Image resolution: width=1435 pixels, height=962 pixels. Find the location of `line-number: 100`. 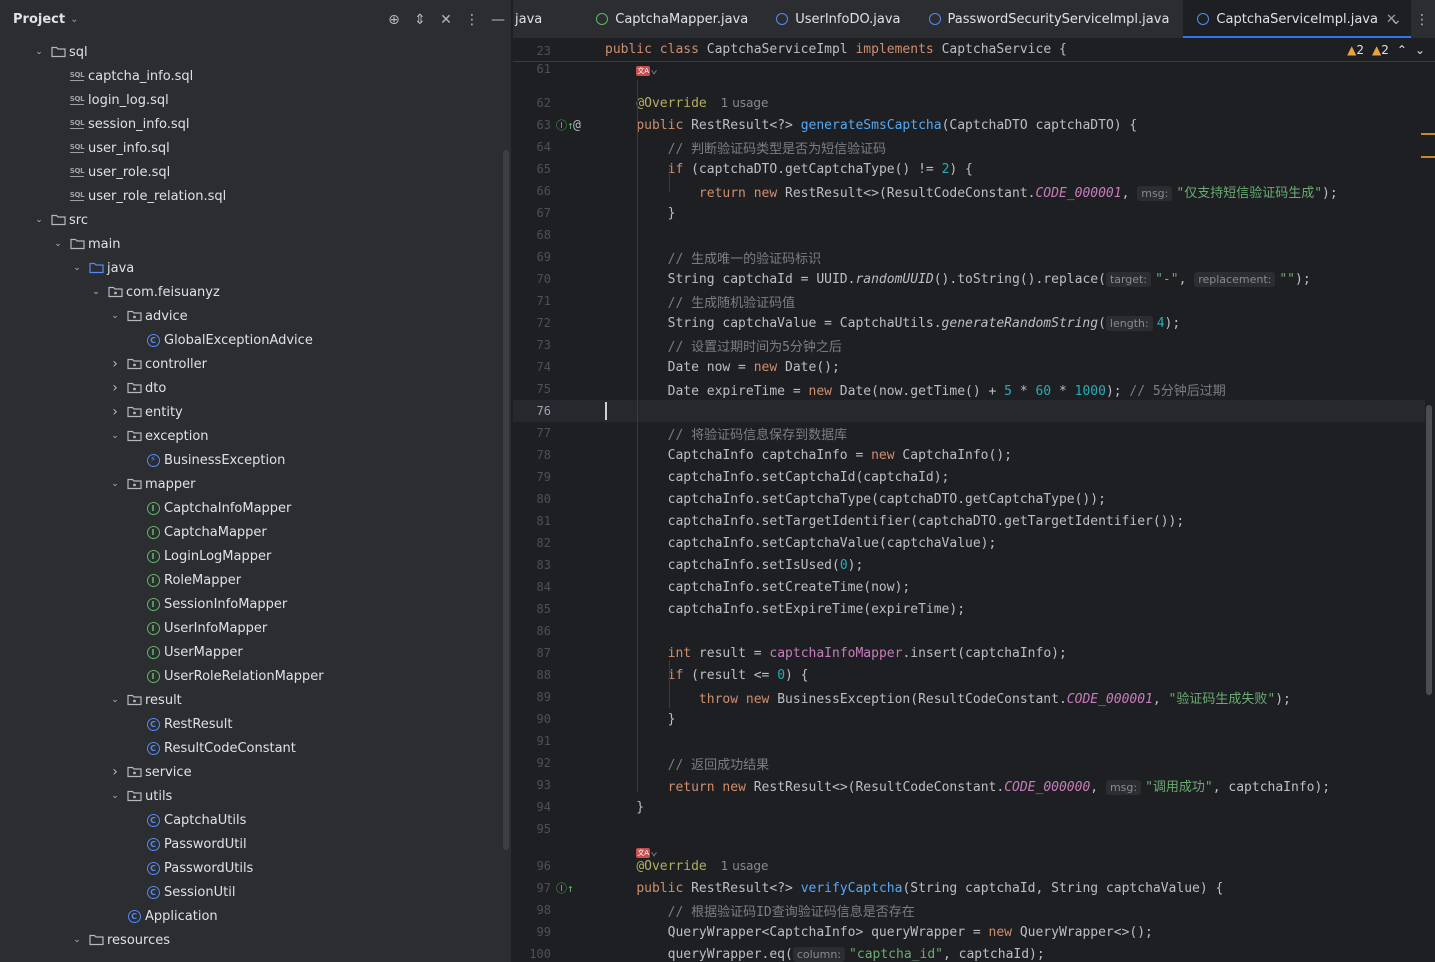

line-number: 100 is located at coordinates (532, 954).